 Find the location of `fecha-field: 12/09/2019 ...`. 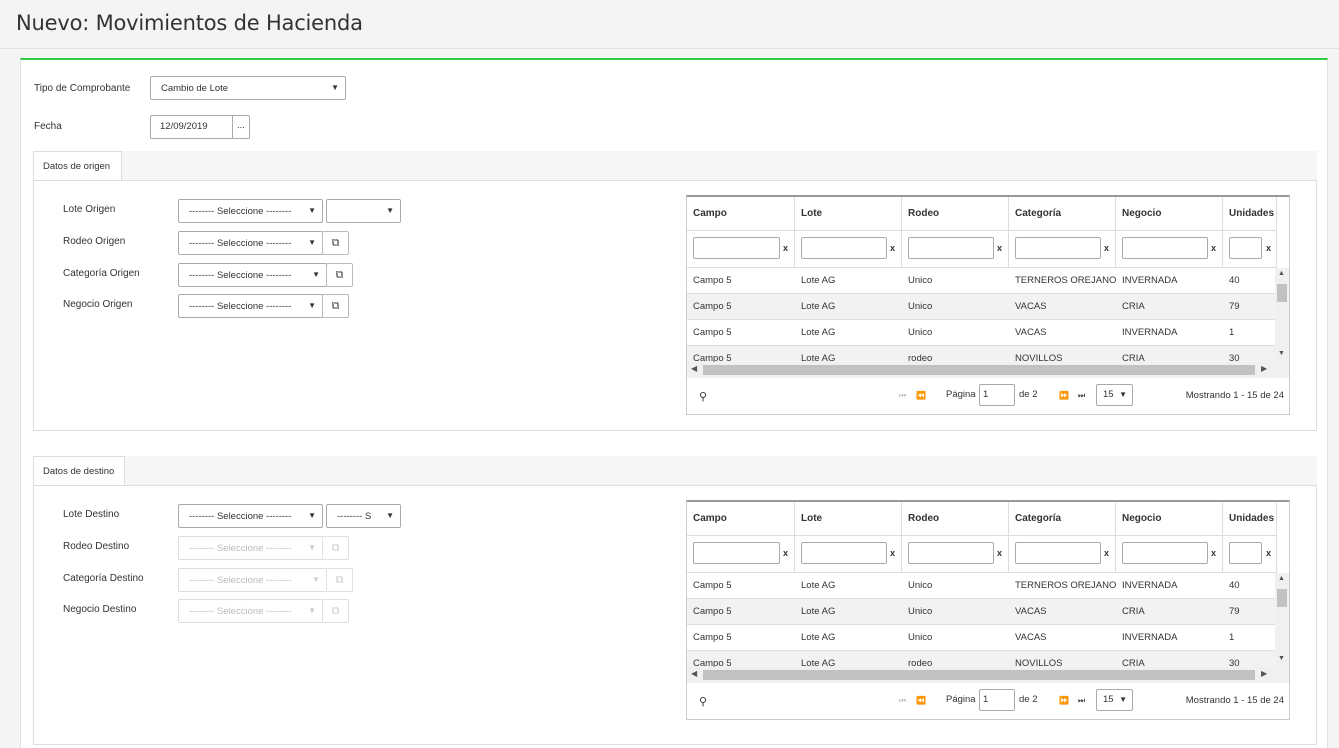

fecha-field: 12/09/2019 ... is located at coordinates (200, 127).